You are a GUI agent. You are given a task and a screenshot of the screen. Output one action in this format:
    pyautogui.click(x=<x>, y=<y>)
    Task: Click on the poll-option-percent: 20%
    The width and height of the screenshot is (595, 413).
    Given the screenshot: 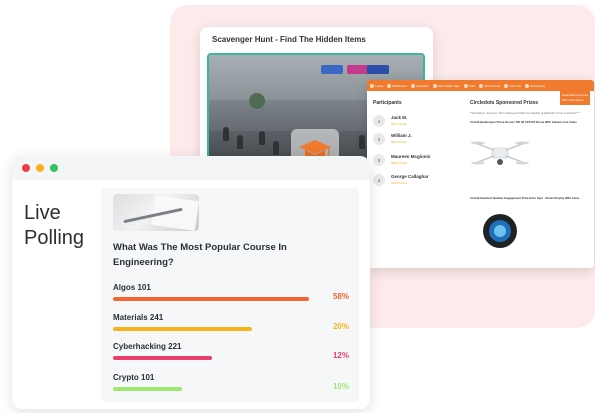 What is the action you would take?
    pyautogui.click(x=340, y=326)
    